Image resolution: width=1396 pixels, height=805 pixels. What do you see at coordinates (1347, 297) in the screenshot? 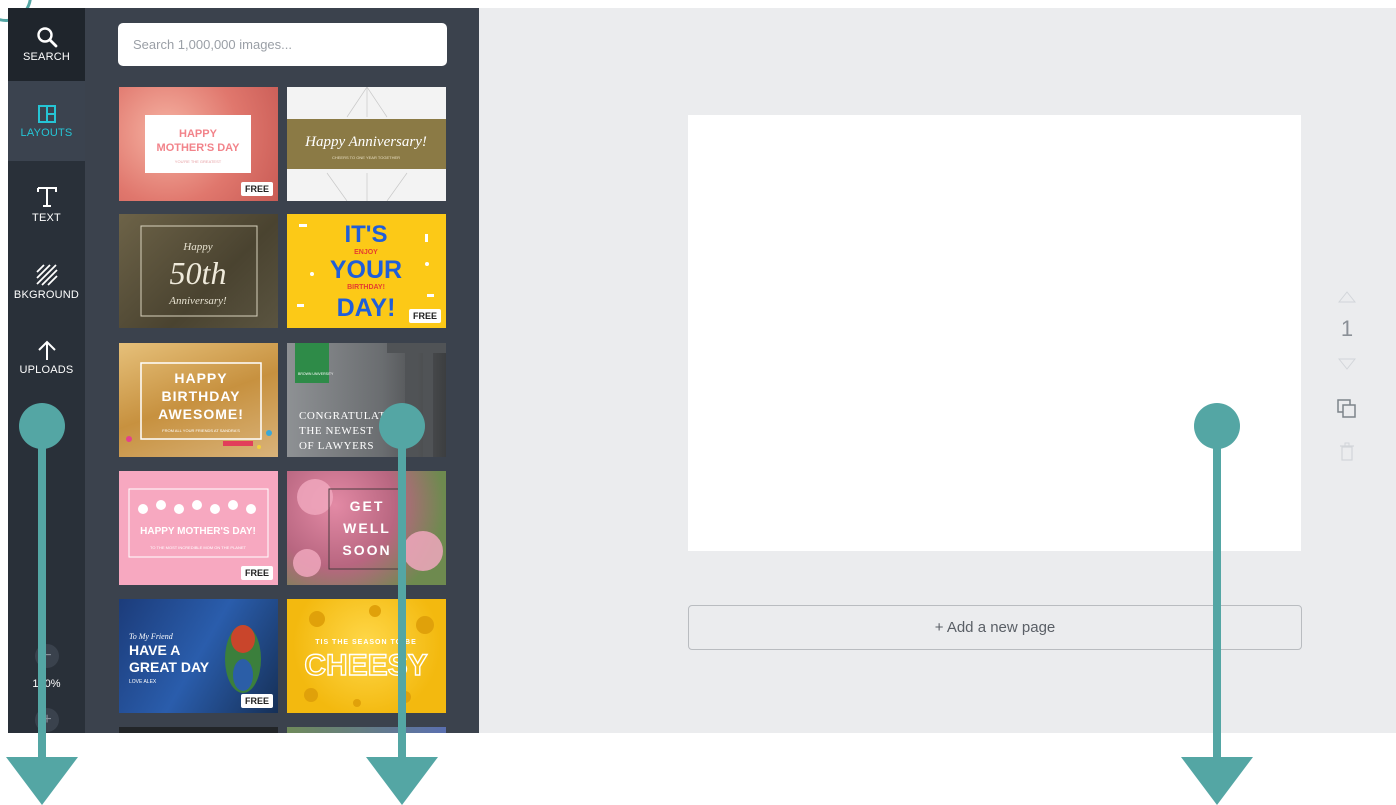
I see `move-page-up-icon` at bounding box center [1347, 297].